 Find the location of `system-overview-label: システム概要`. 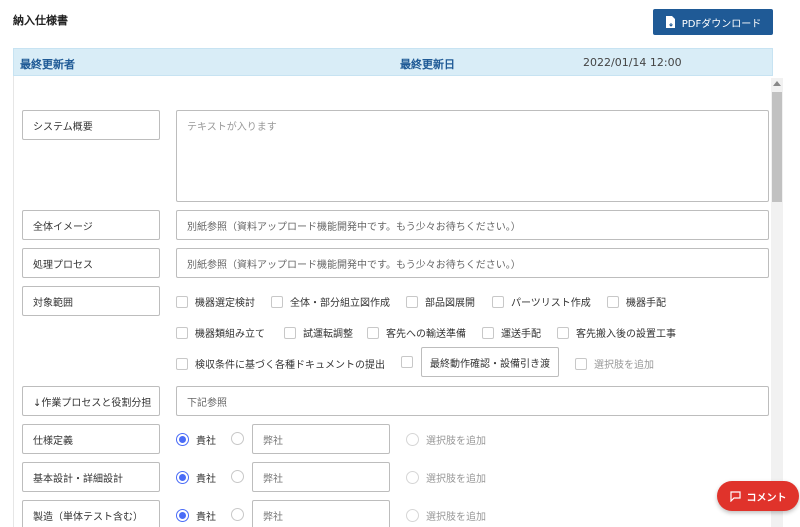

system-overview-label: システム概要 is located at coordinates (91, 125).